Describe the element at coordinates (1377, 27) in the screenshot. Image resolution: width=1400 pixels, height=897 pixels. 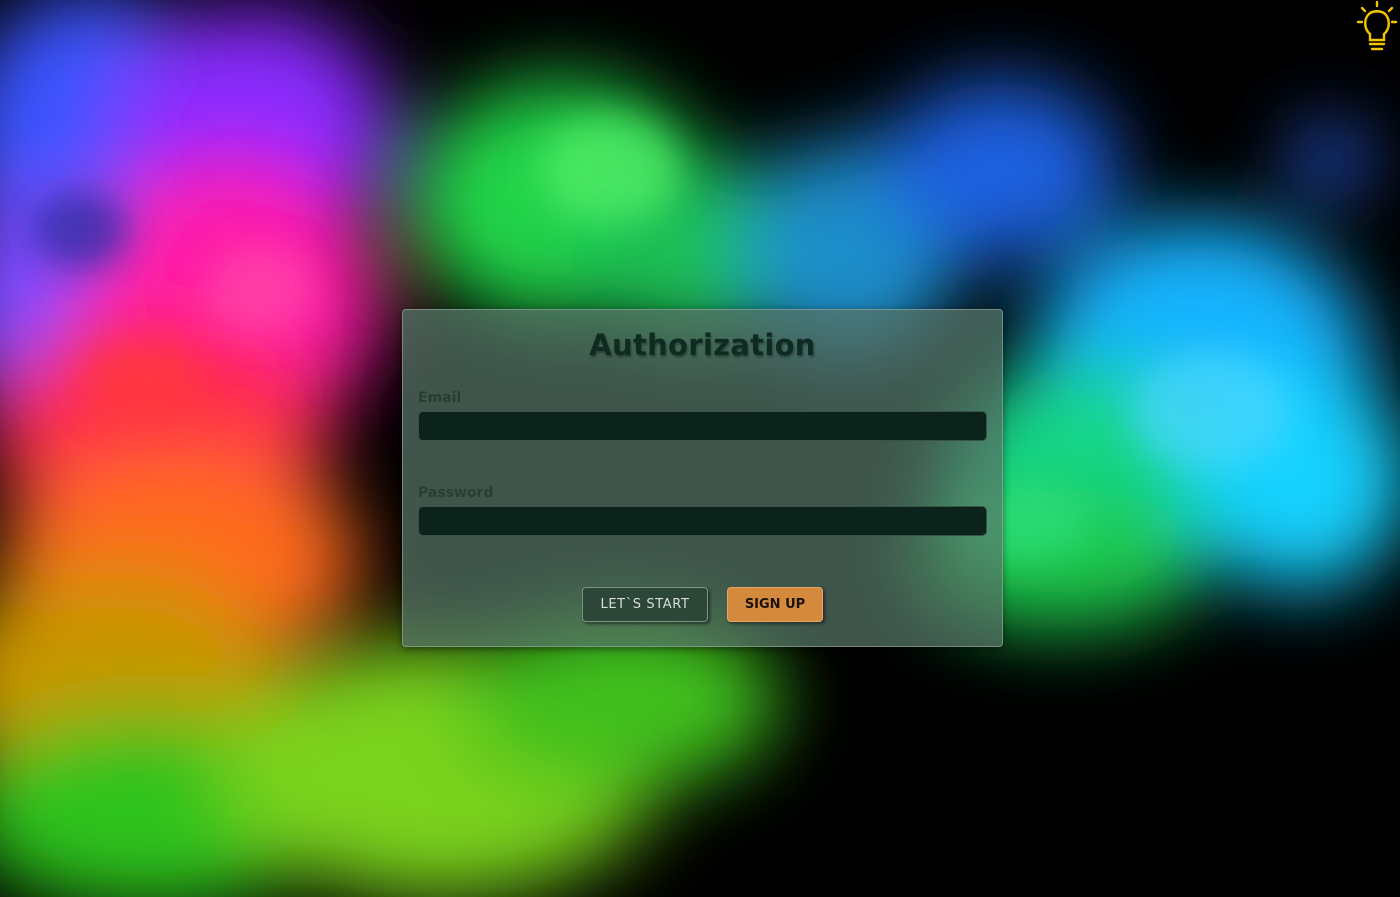
I see `lightbulb-icon` at that location.